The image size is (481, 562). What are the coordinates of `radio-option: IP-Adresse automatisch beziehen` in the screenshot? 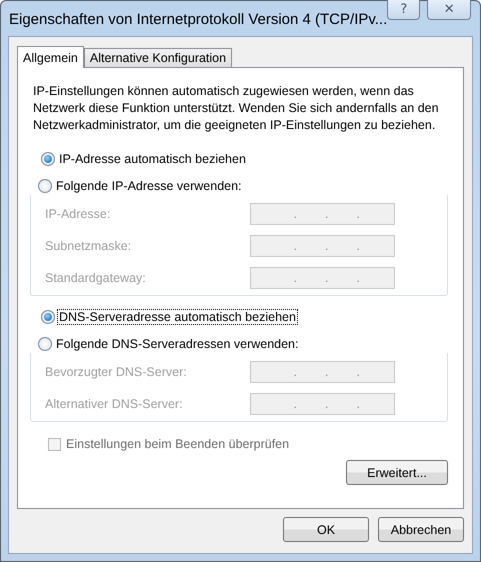 It's located at (244, 159).